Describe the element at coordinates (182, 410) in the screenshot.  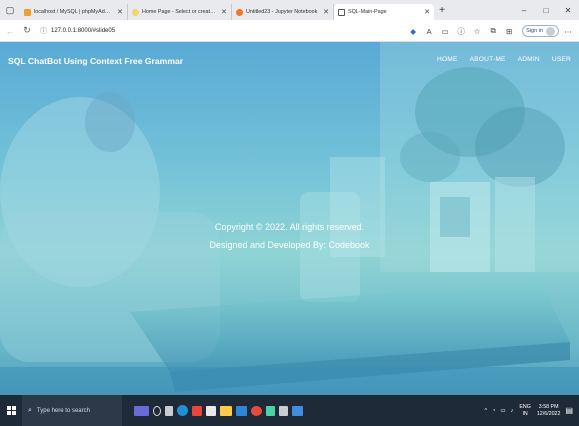
I see `edge-icon` at that location.